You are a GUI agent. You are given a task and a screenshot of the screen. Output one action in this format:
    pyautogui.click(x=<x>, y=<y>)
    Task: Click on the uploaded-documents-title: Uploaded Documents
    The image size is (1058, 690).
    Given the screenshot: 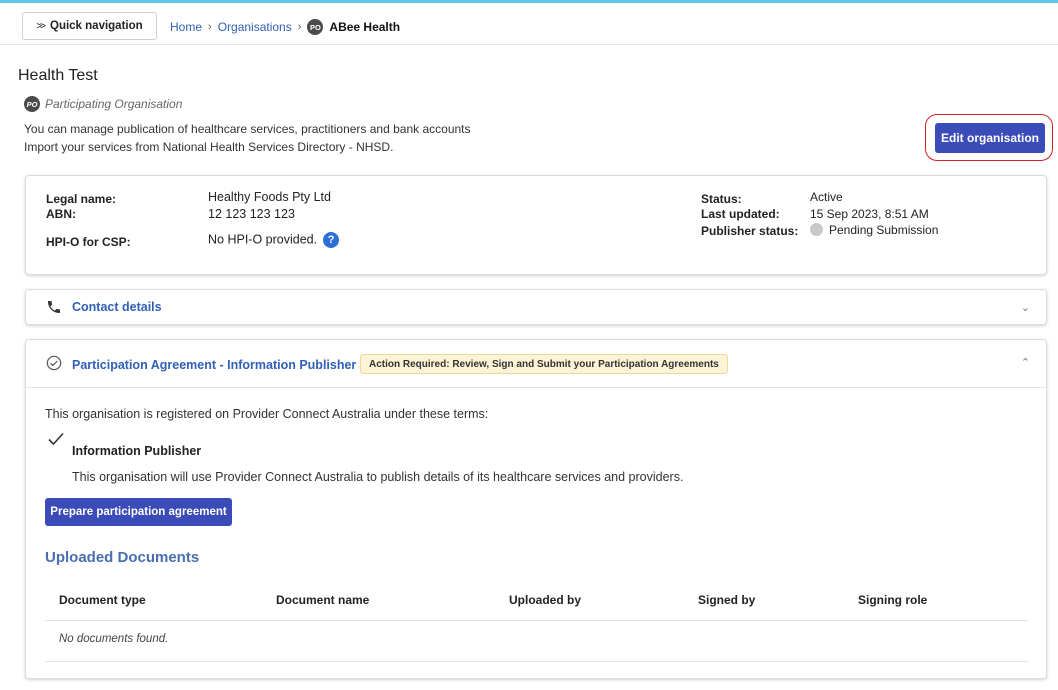 What is the action you would take?
    pyautogui.click(x=122, y=557)
    